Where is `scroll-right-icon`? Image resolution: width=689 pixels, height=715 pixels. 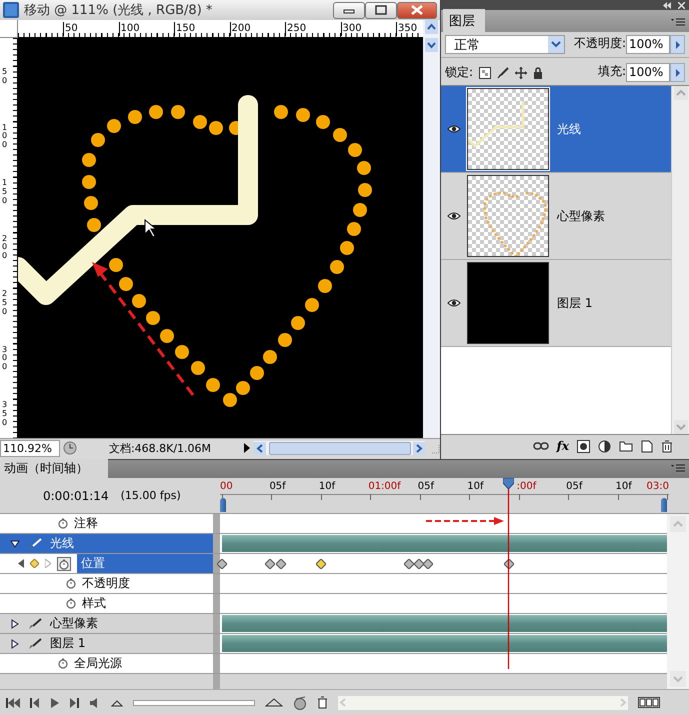 scroll-right-icon is located at coordinates (419, 448).